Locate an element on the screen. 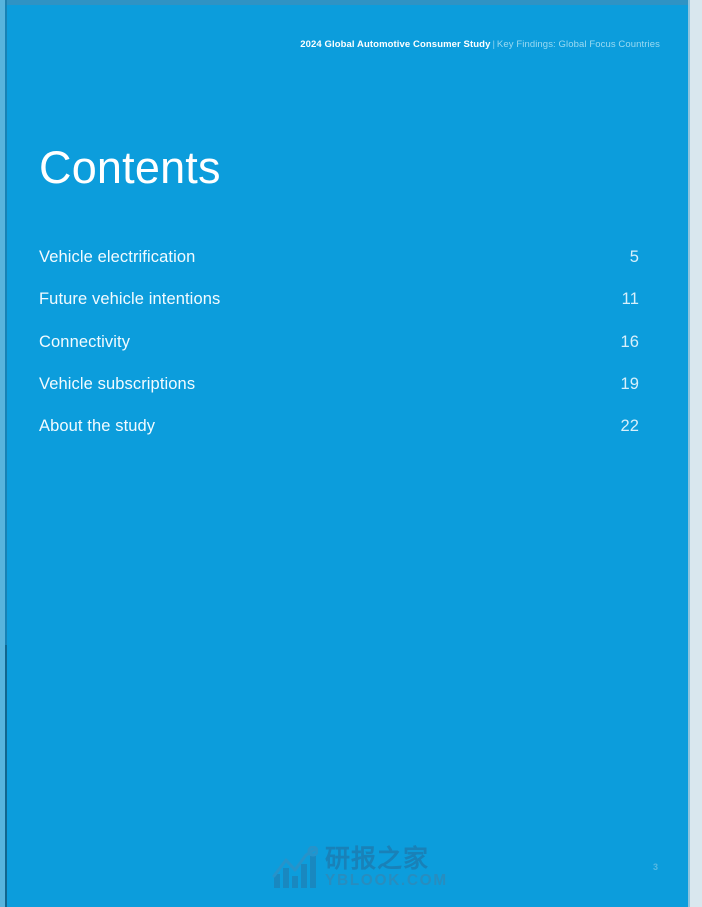  bar-chart-trend-icon is located at coordinates (295, 866).